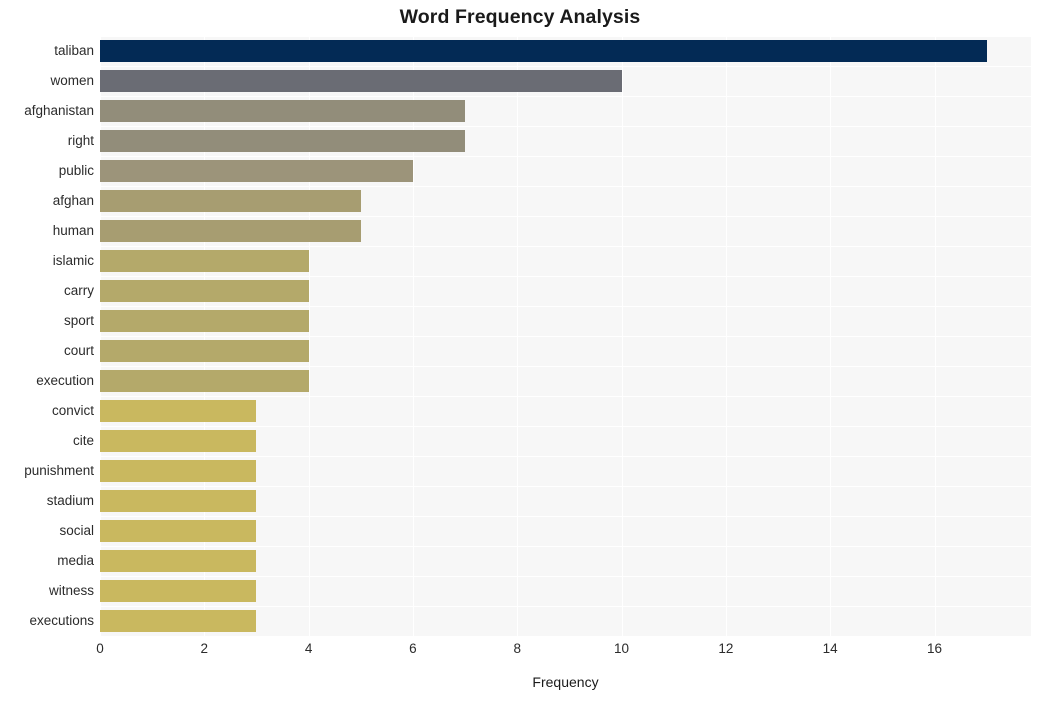 This screenshot has width=1040, height=701. I want to click on bar-islamic, so click(204, 261).